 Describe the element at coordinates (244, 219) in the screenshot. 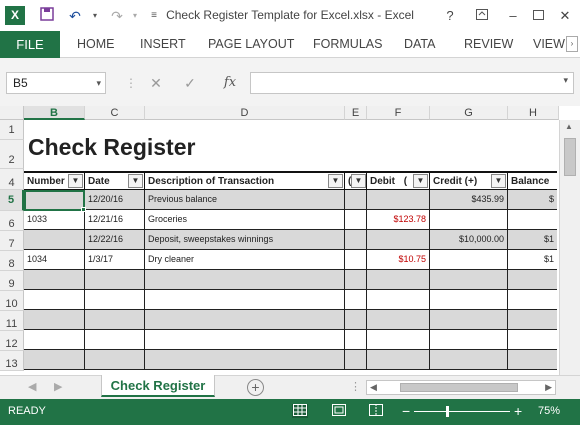

I see `cell-description: Groceries` at that location.